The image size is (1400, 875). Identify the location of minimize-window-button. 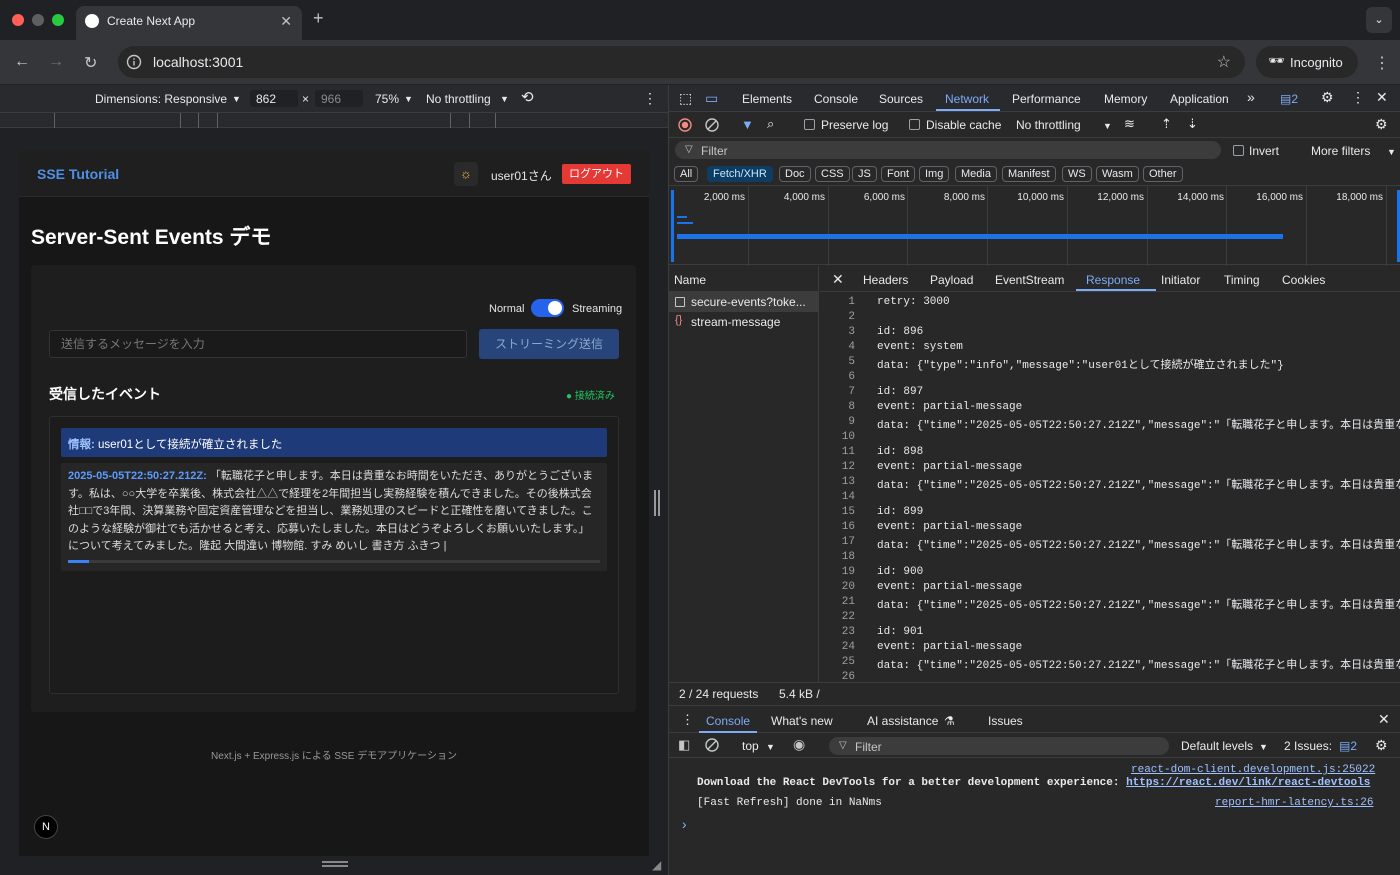
(38, 20).